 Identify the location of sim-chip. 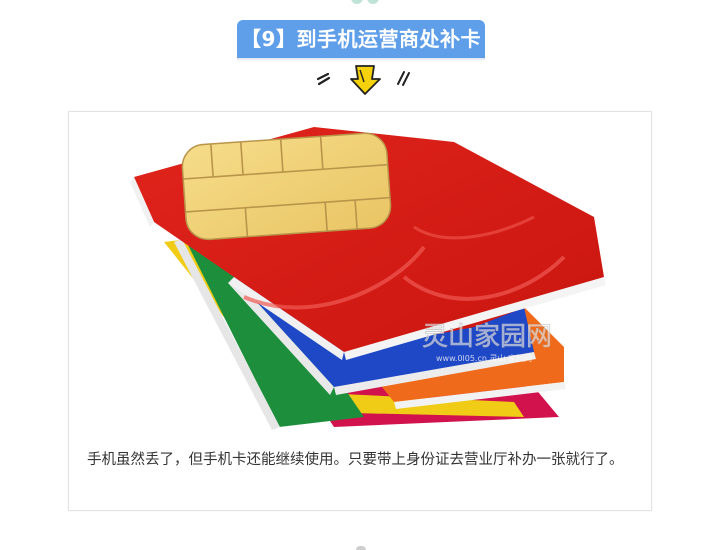
(286, 186).